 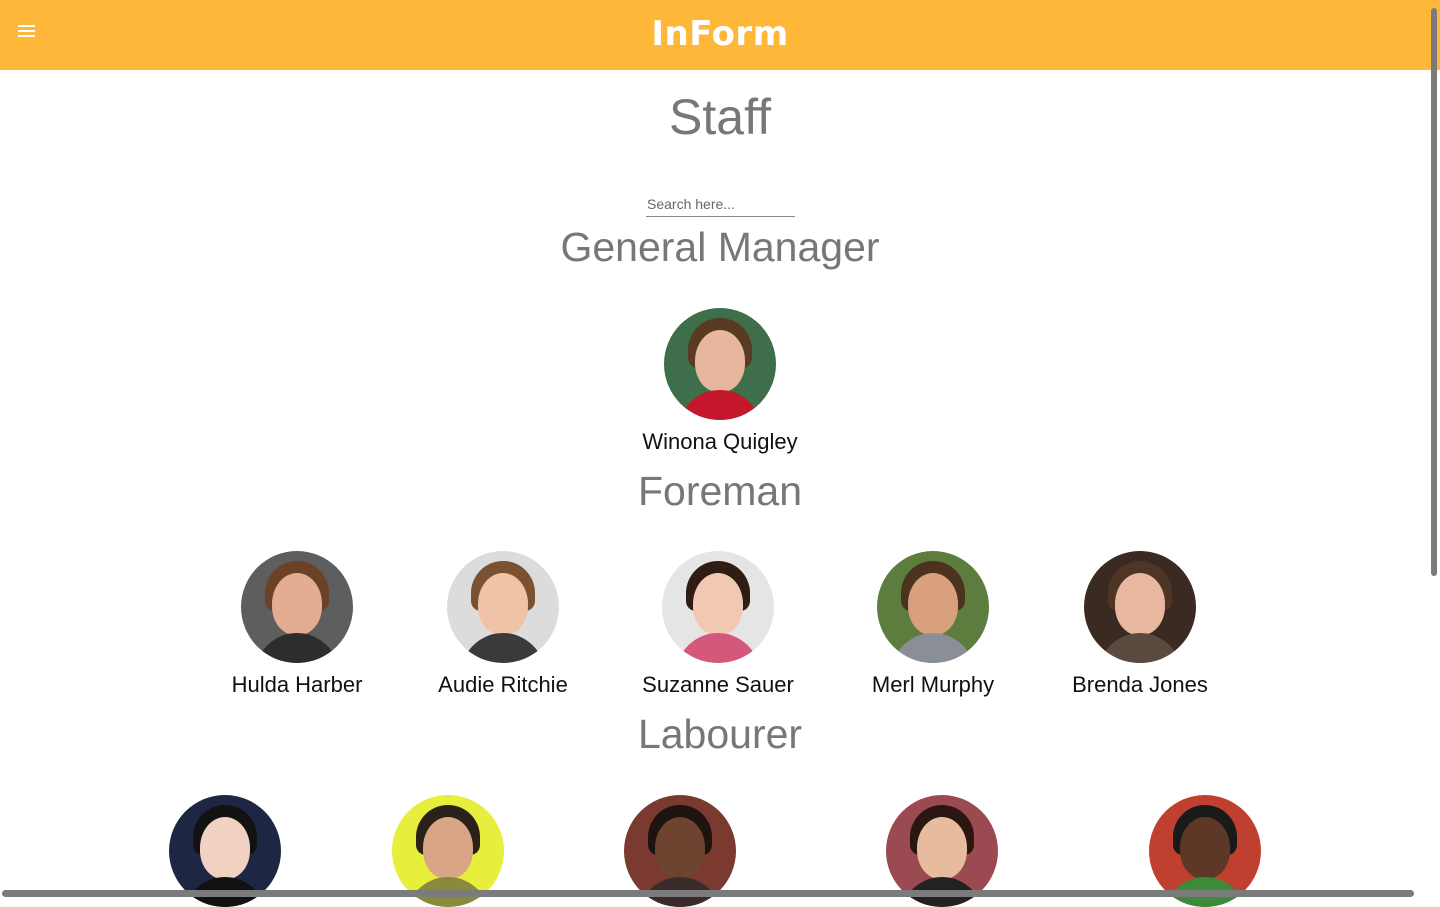 I want to click on staff-name: Hulda Harber, so click(x=297, y=684).